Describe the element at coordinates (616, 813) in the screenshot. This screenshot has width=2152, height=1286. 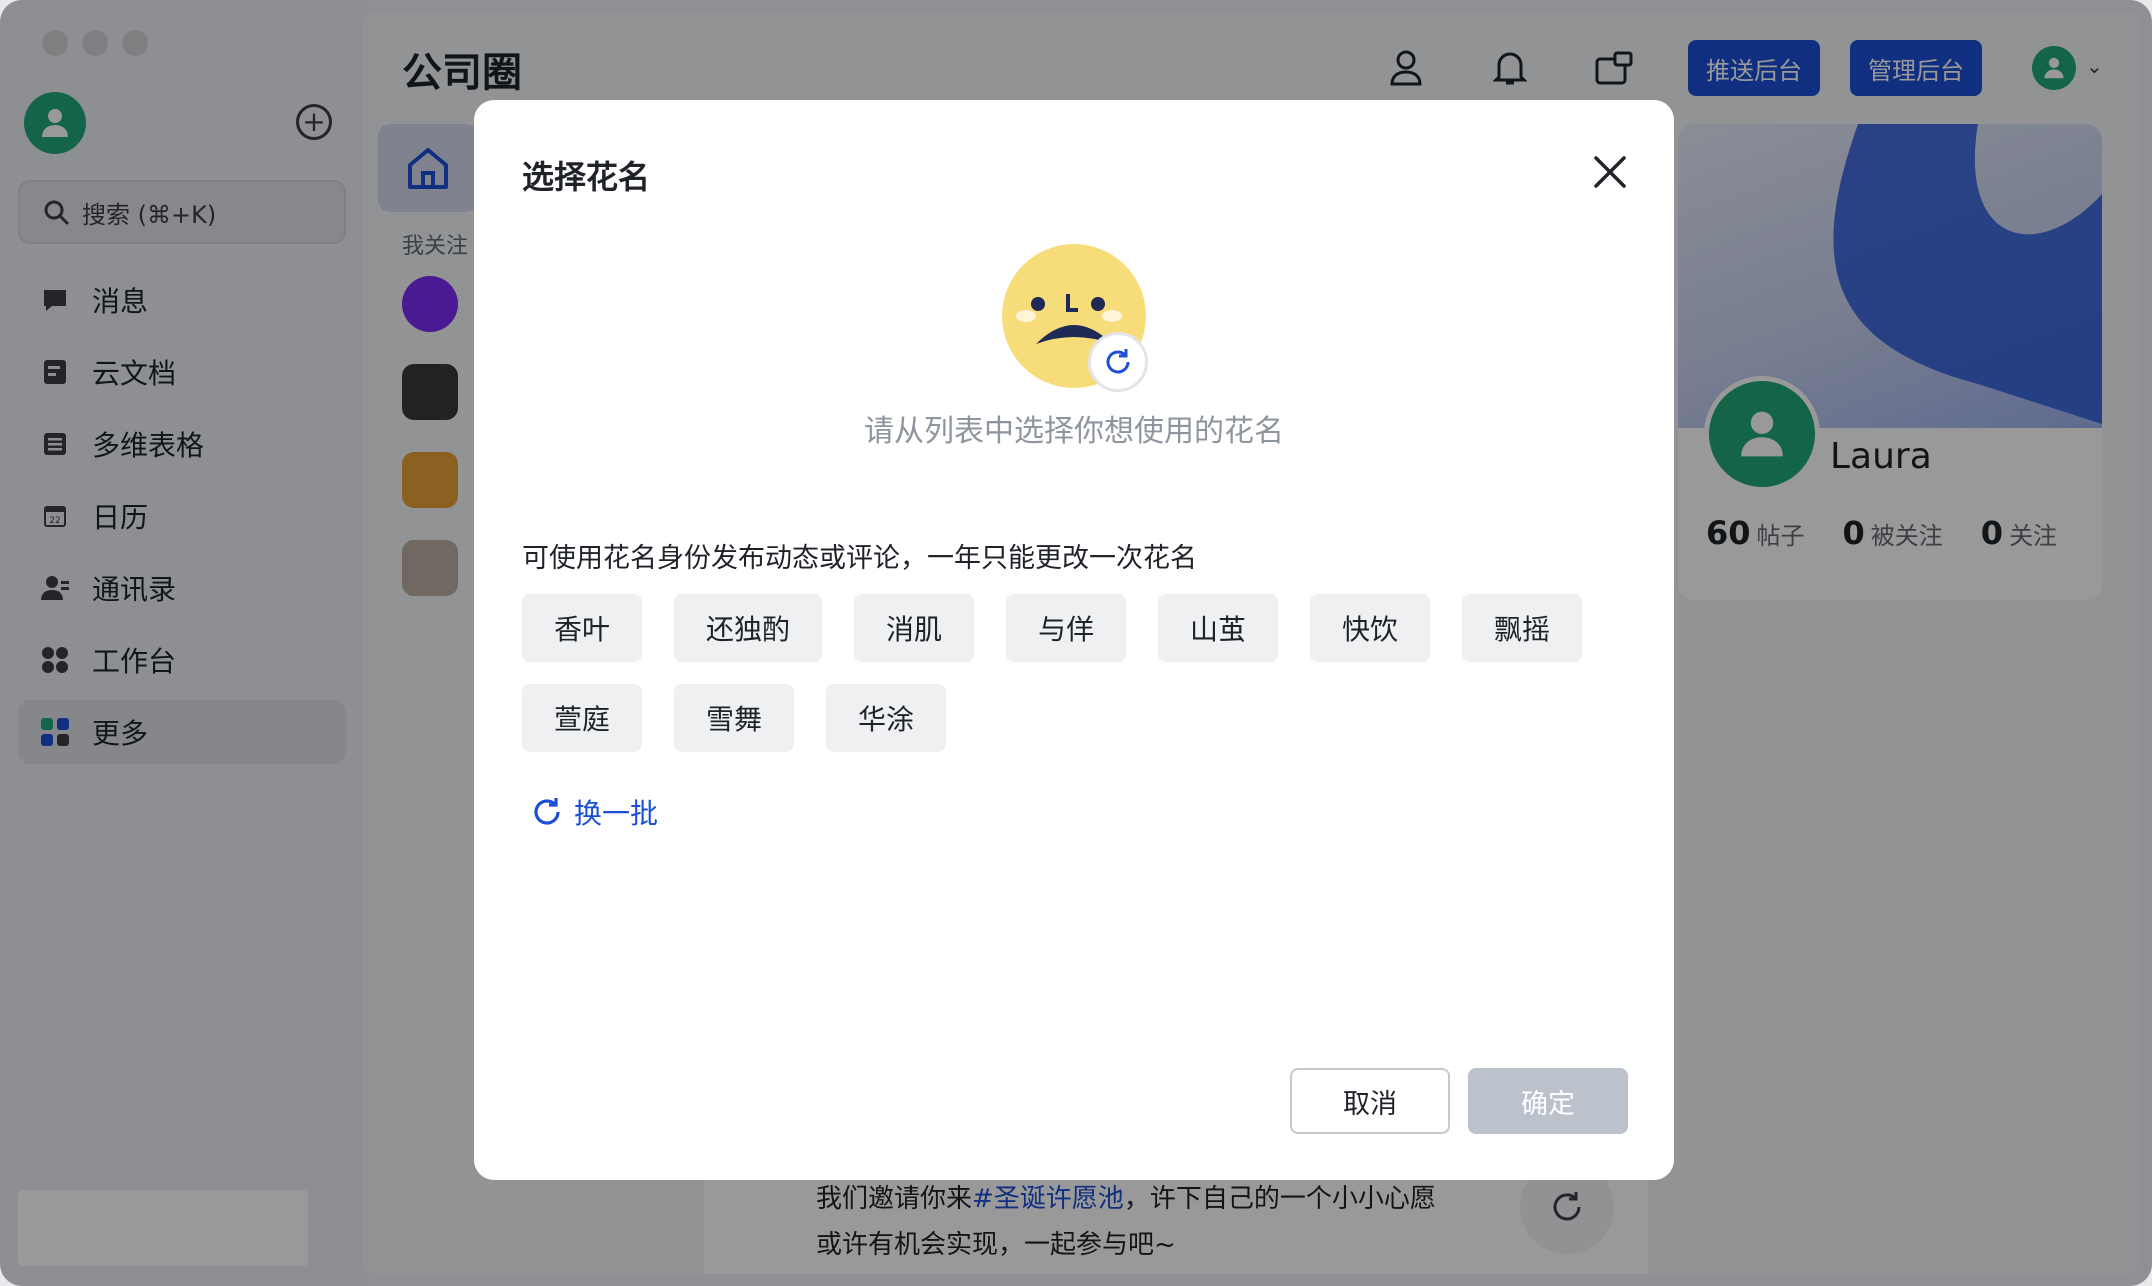
I see `change-batch-label: 换一批` at that location.